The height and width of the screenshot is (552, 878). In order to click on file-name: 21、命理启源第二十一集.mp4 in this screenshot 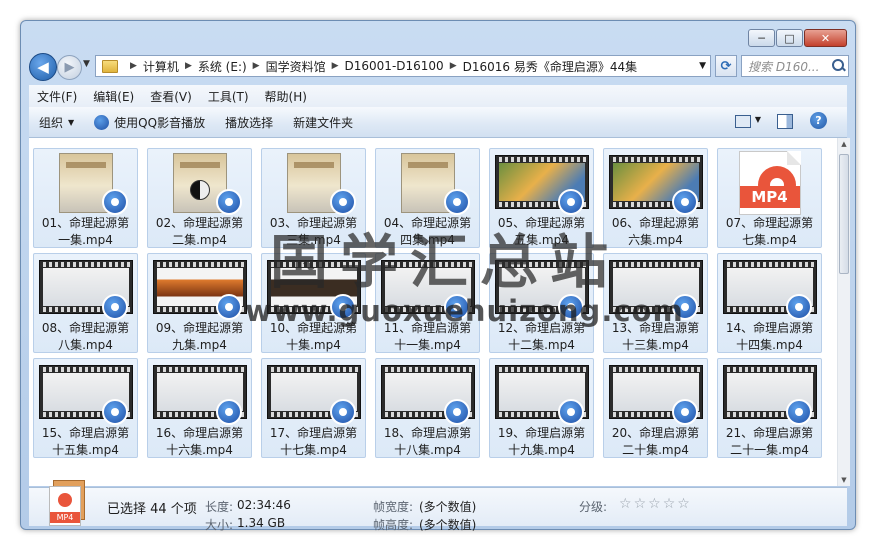, I will do `click(769, 441)`.